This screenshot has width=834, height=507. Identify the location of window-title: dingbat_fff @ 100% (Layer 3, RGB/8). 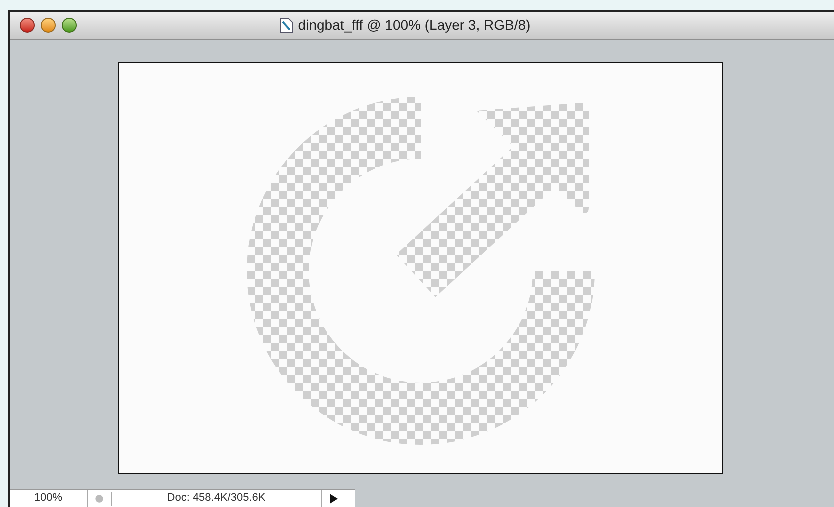
(414, 25).